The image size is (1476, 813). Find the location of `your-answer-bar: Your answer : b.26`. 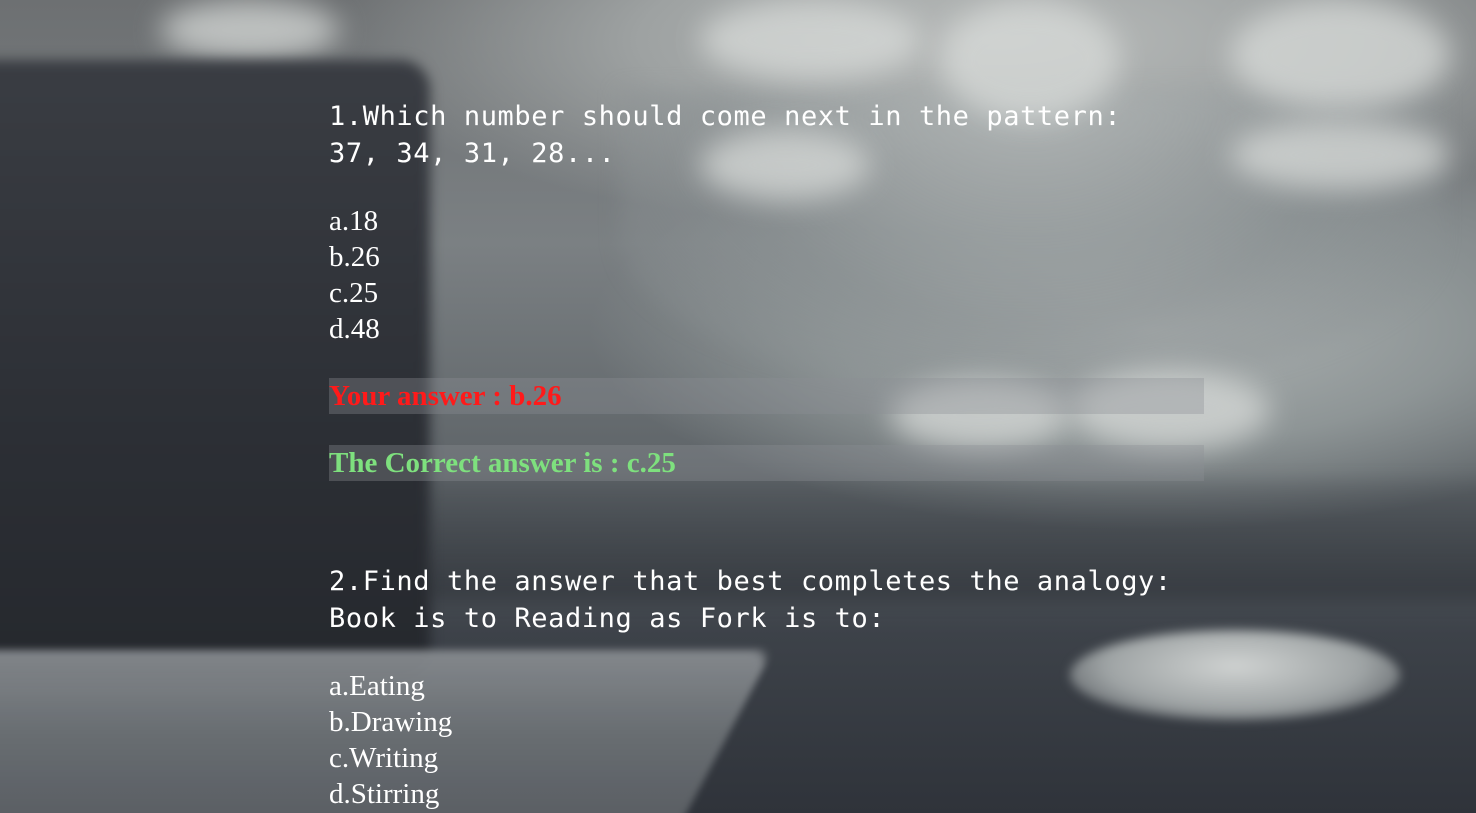

your-answer-bar: Your answer : b.26 is located at coordinates (766, 396).